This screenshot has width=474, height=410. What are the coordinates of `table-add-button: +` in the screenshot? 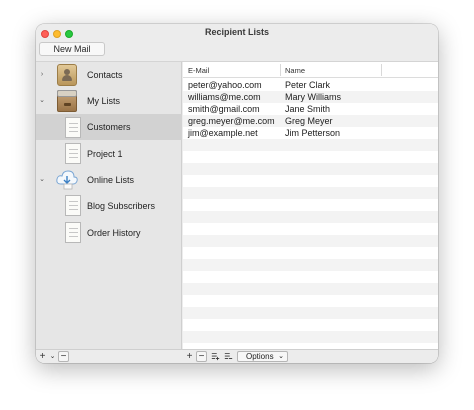 It's located at (189, 356).